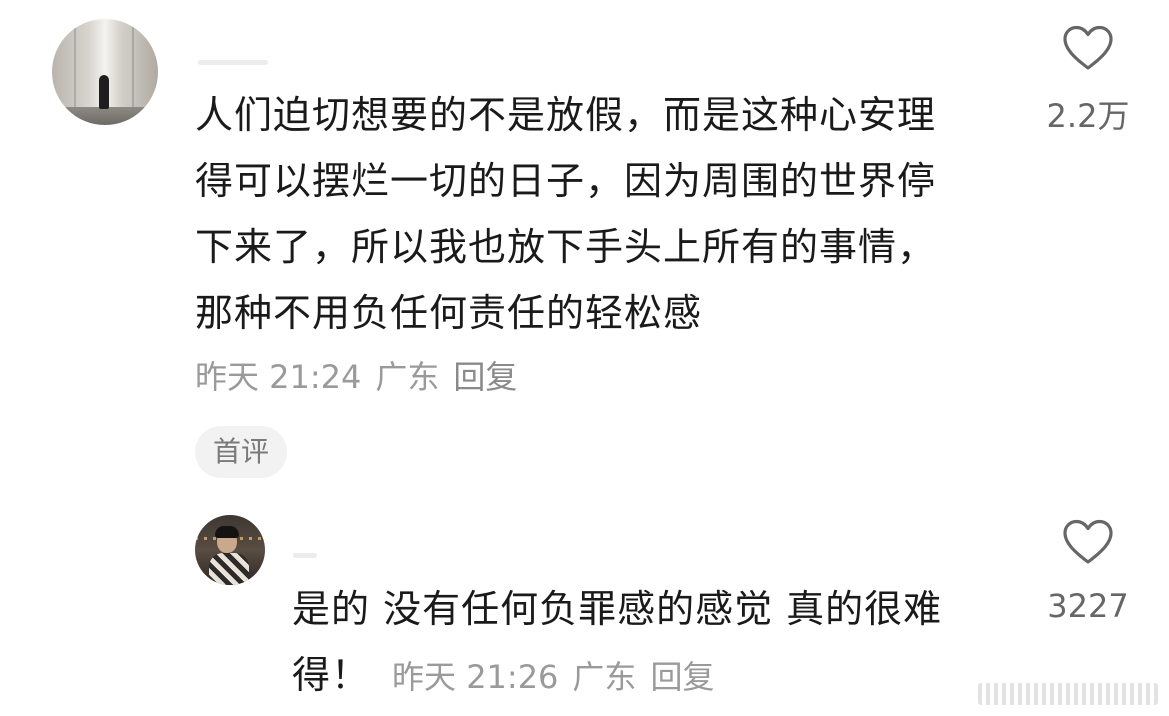 This screenshot has width=1169, height=716. What do you see at coordinates (105, 72) in the screenshot?
I see `main-comment-avatar` at bounding box center [105, 72].